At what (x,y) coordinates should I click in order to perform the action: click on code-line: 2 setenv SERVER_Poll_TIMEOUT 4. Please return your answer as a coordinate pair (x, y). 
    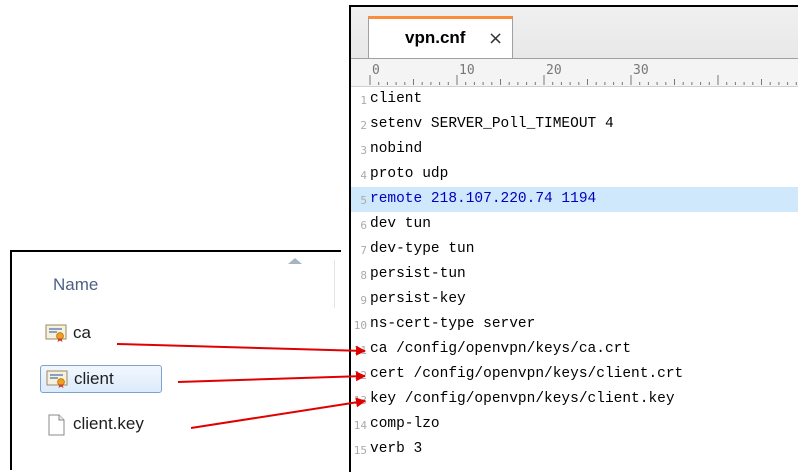
    Looking at the image, I should click on (574, 124).